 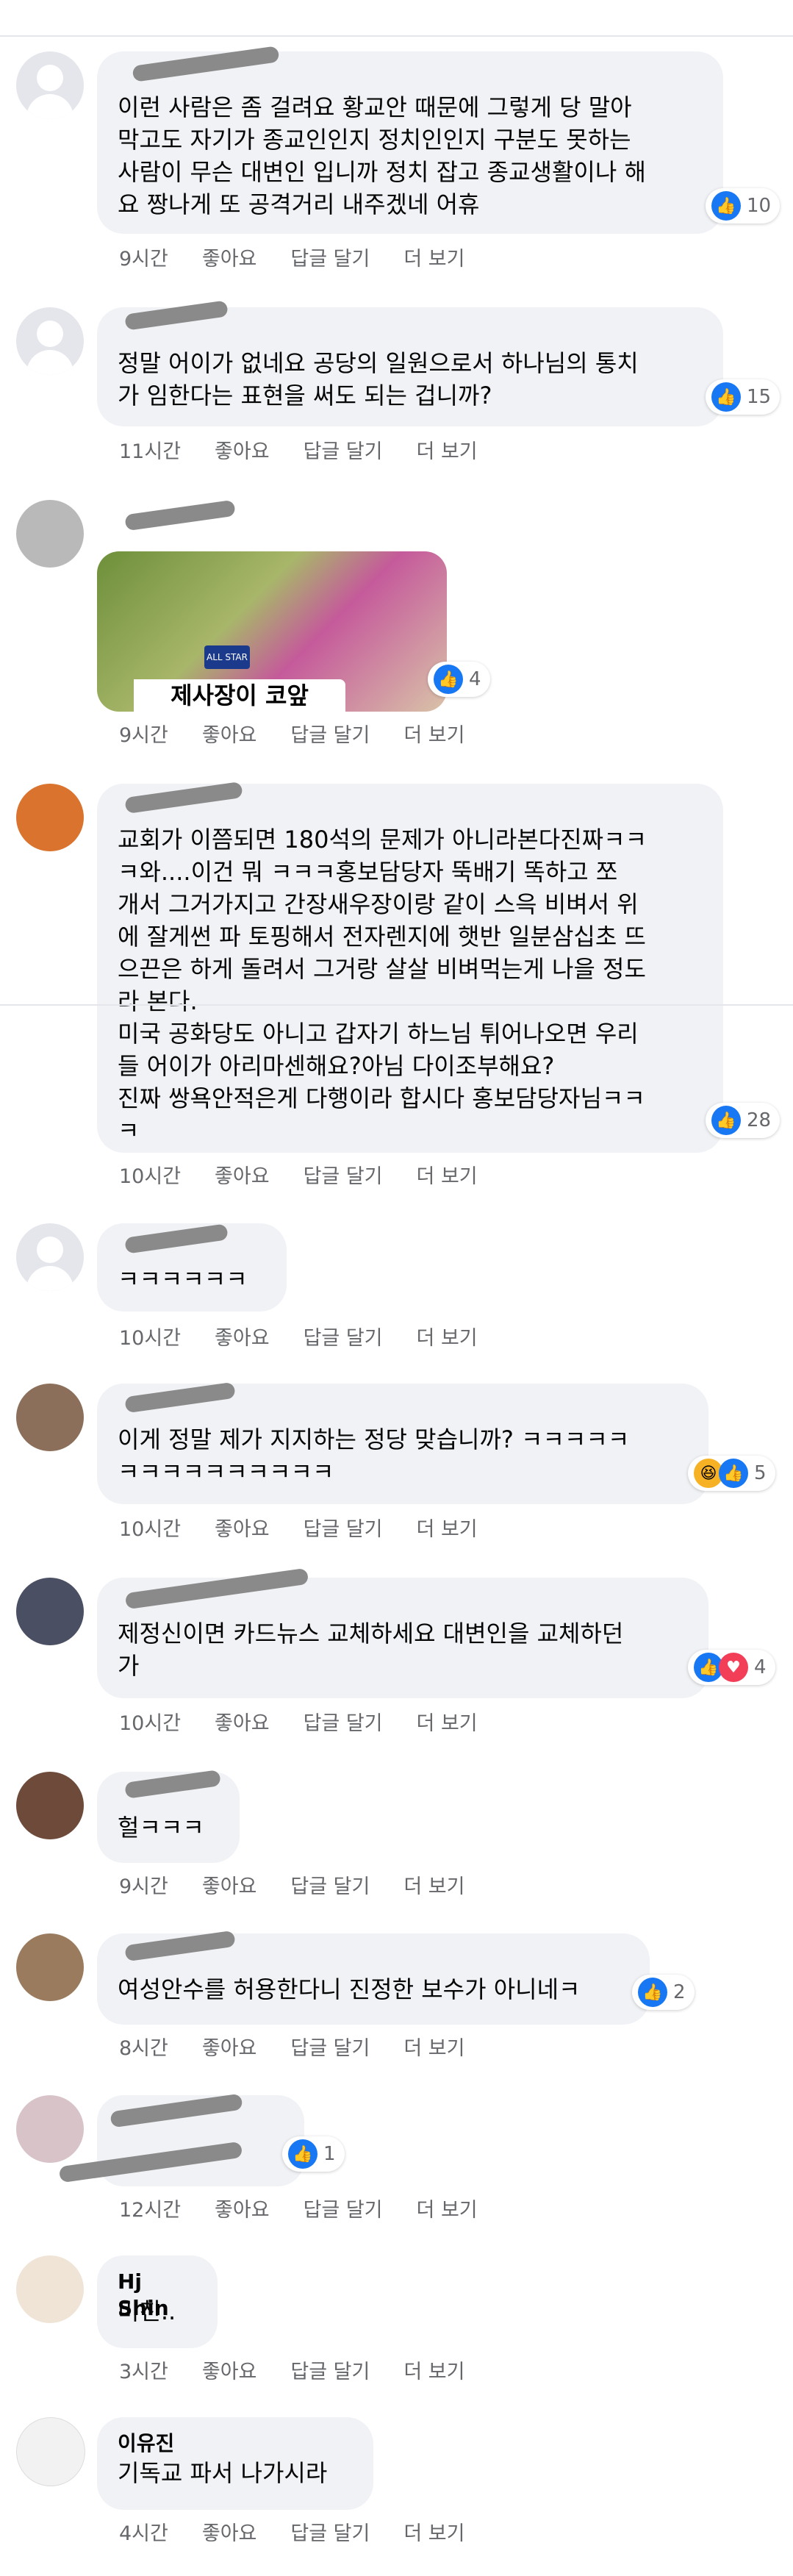 What do you see at coordinates (143, 2048) in the screenshot?
I see `comment-time: 8시간` at bounding box center [143, 2048].